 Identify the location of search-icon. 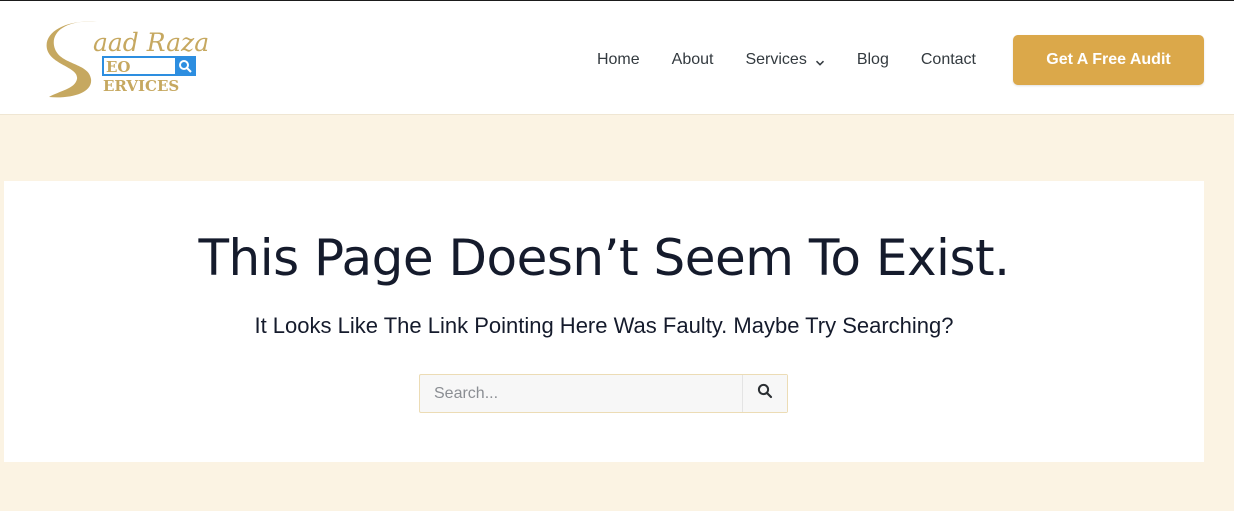
(765, 393).